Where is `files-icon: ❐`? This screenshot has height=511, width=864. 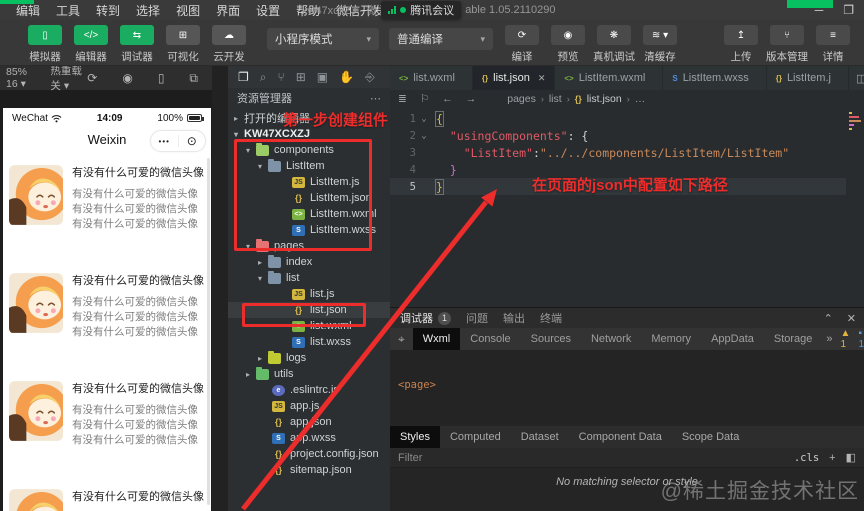
files-icon: ❐ is located at coordinates (243, 77).